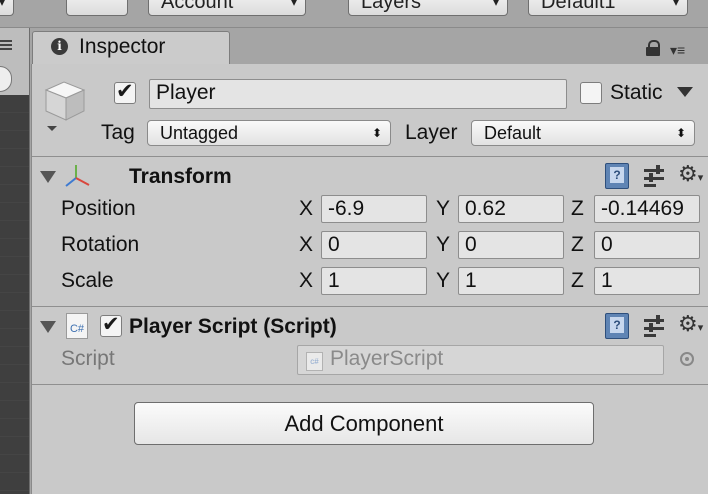  Describe the element at coordinates (199, 133) in the screenshot. I see `tag-value: Untagged` at that location.